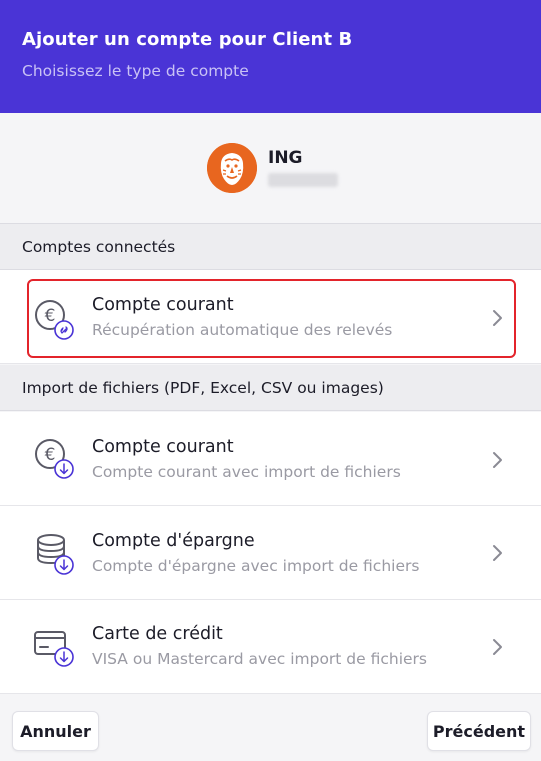 This screenshot has width=541, height=761. What do you see at coordinates (270, 247) in the screenshot?
I see `section-connected-accounts: Comptes connectés` at bounding box center [270, 247].